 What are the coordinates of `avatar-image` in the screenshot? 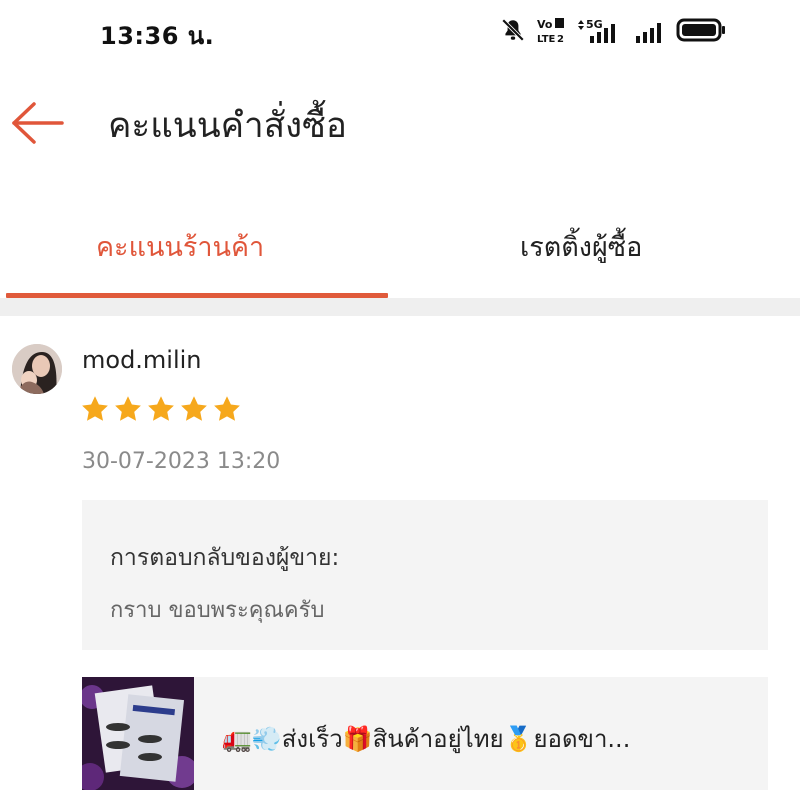 It's located at (37, 369).